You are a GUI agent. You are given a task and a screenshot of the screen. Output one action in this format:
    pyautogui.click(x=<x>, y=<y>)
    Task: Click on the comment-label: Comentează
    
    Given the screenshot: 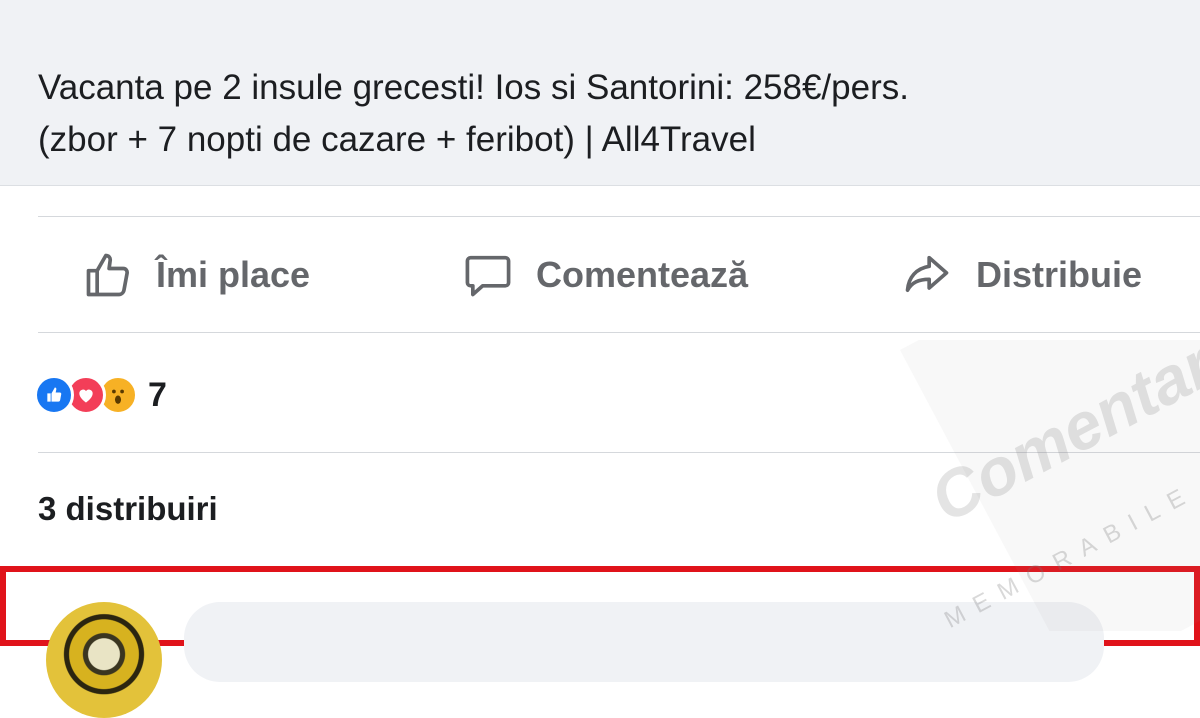 What is the action you would take?
    pyautogui.click(x=642, y=274)
    